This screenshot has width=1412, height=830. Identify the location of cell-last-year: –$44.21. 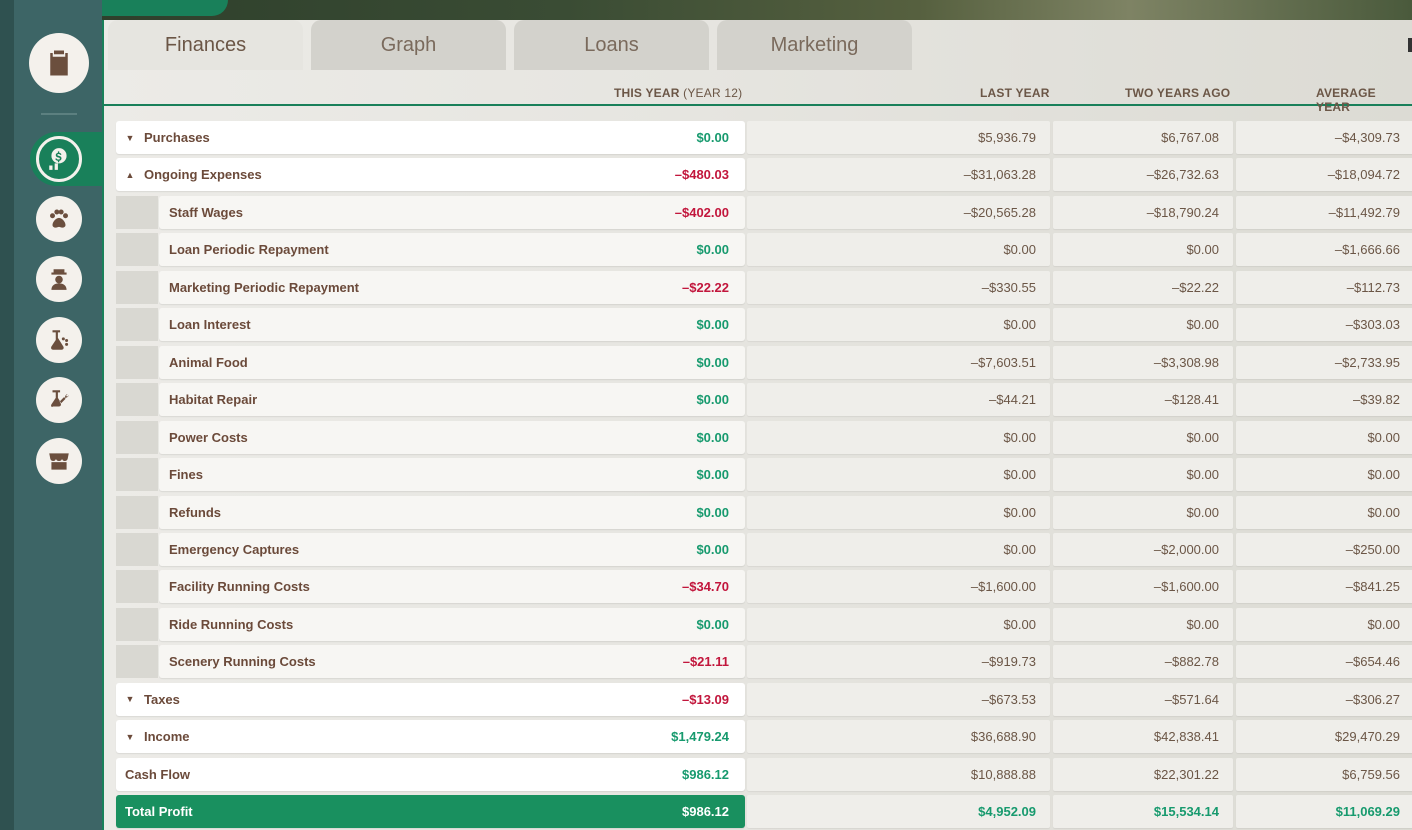
(898, 400).